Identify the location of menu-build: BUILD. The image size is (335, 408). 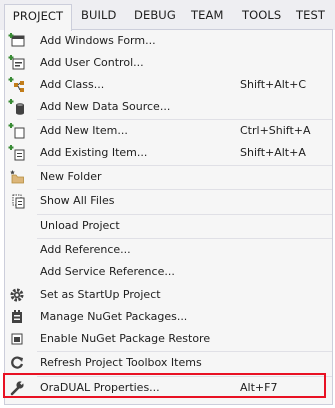
(98, 15).